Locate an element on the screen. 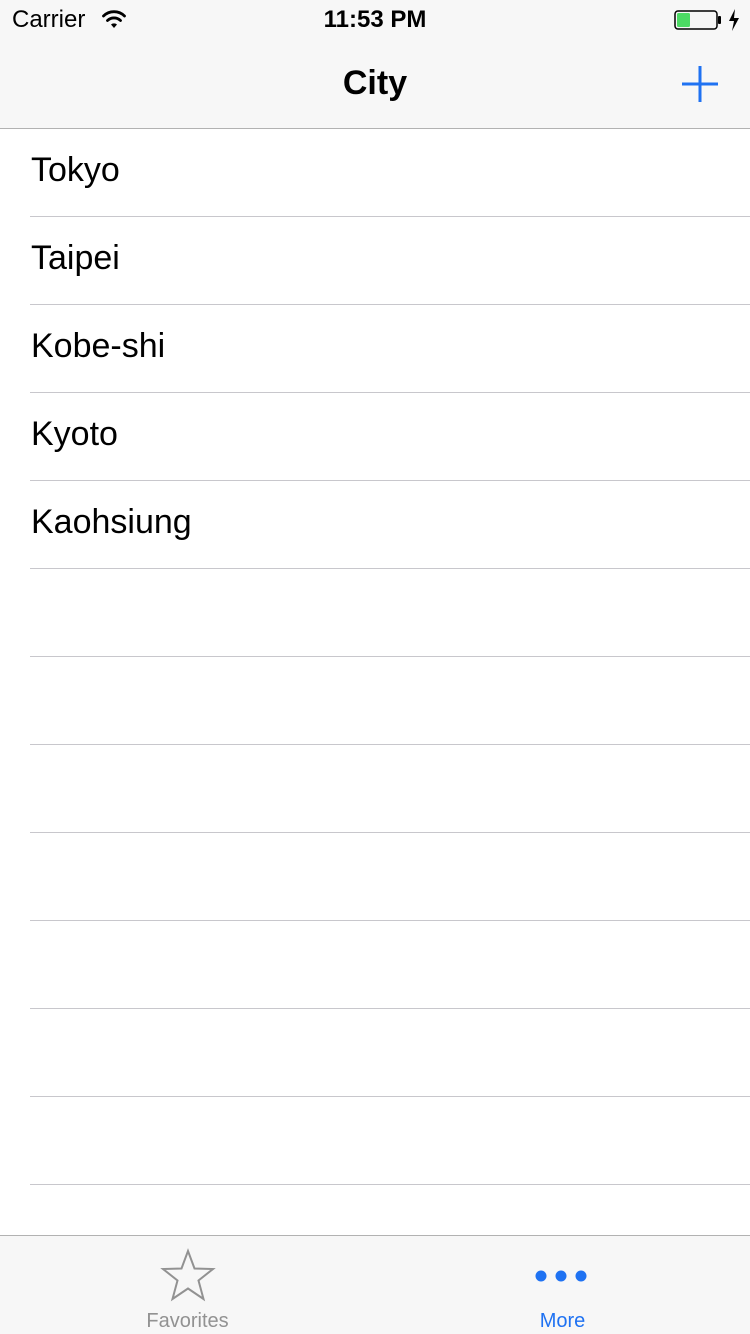  add-city-button is located at coordinates (700, 84).